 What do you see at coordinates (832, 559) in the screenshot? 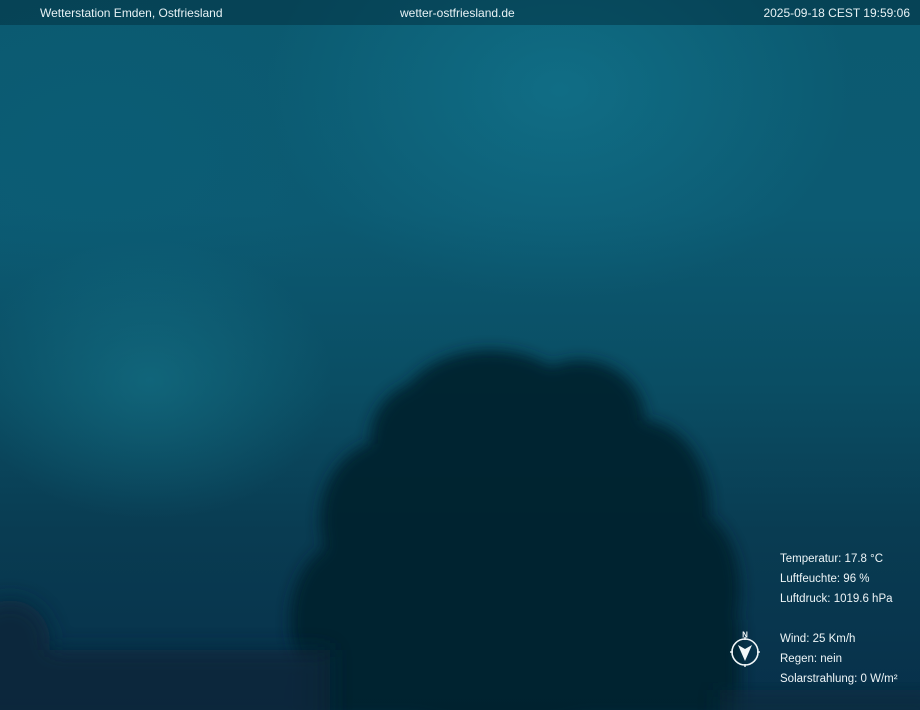
I see `temperature-reading: Temperatur: 17.8 °C` at bounding box center [832, 559].